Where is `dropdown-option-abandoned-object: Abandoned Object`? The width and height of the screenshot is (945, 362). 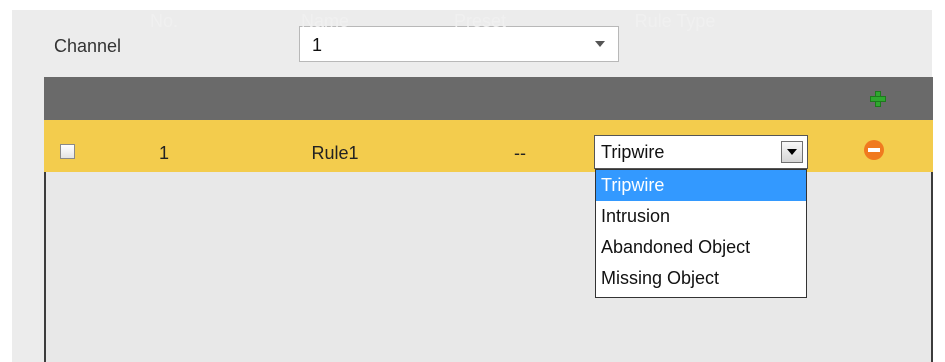 dropdown-option-abandoned-object: Abandoned Object is located at coordinates (701, 247).